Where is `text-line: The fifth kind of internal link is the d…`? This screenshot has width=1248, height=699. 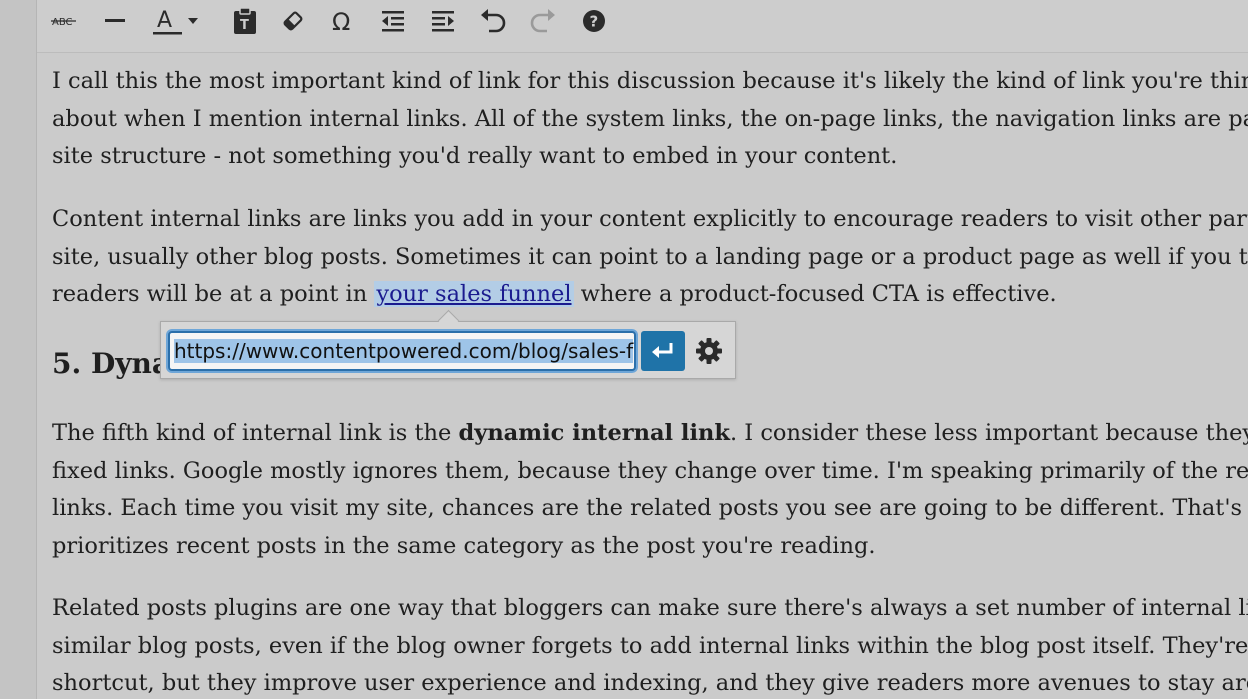
text-line: The fifth kind of internal link is the d… is located at coordinates (650, 433).